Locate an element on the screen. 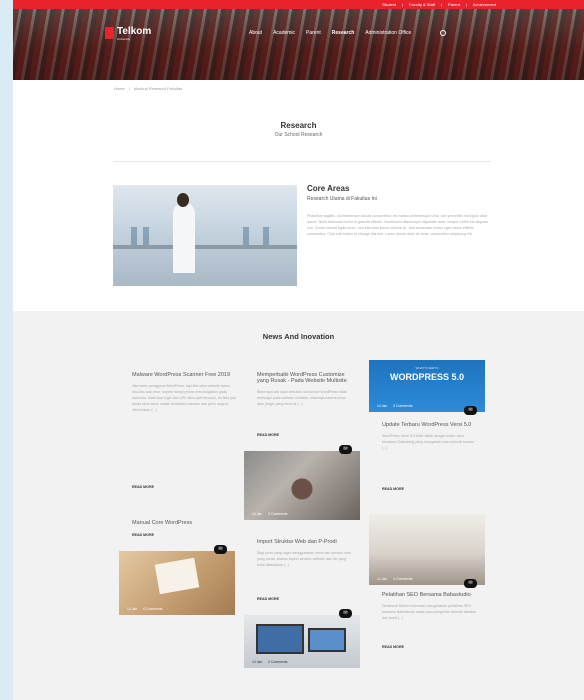 The image size is (584, 700). section-subtitle: Our School Research is located at coordinates (298, 135).